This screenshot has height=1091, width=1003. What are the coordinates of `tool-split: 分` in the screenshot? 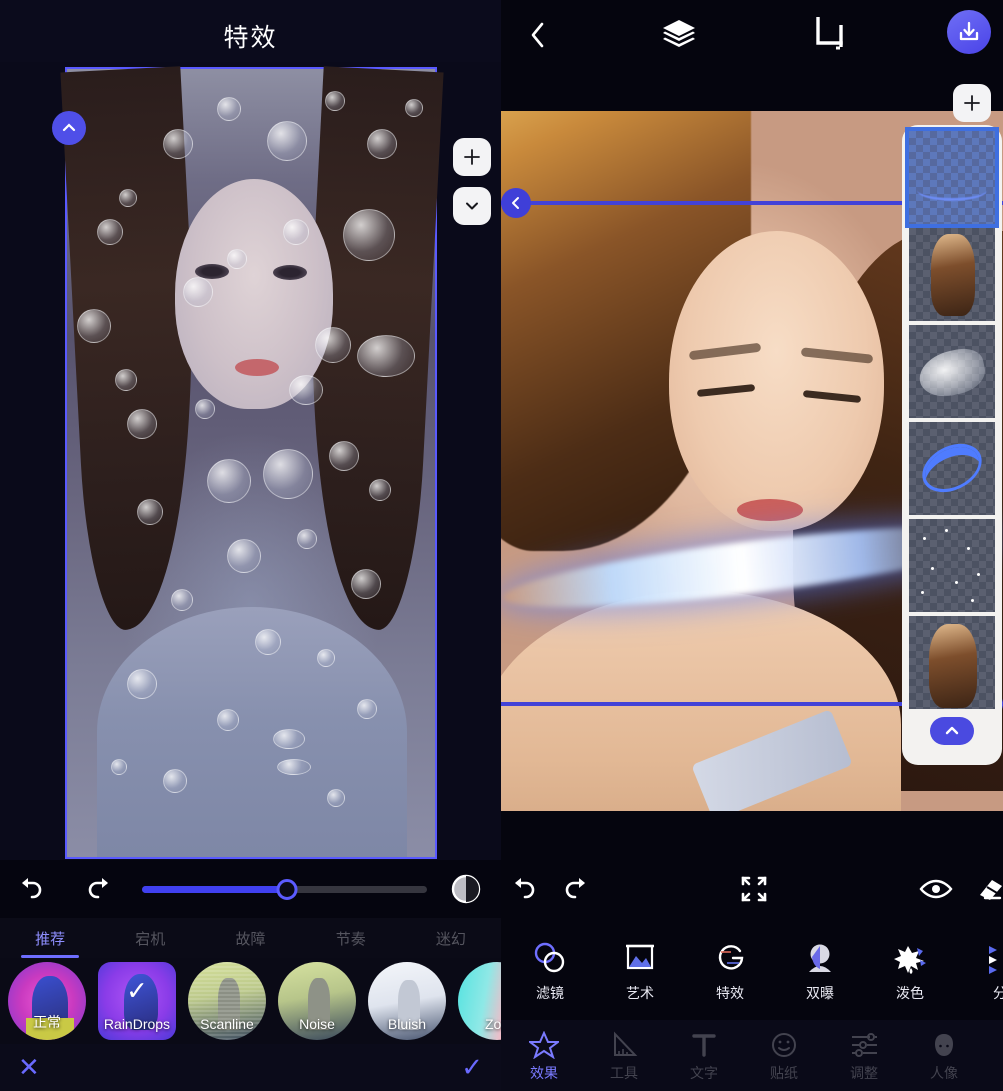 It's located at (986, 970).